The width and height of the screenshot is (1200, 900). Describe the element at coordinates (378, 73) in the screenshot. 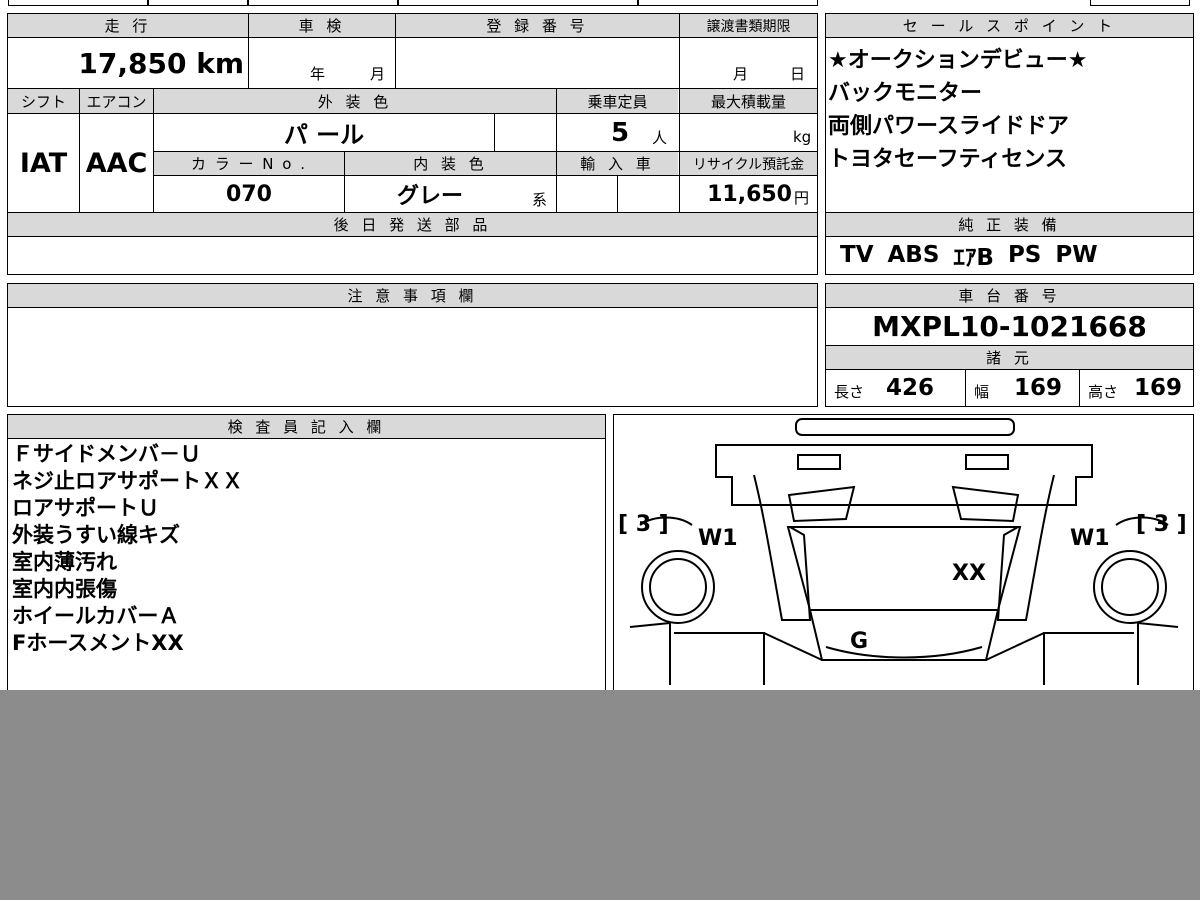

I see `shaken-month-unit: 月` at that location.